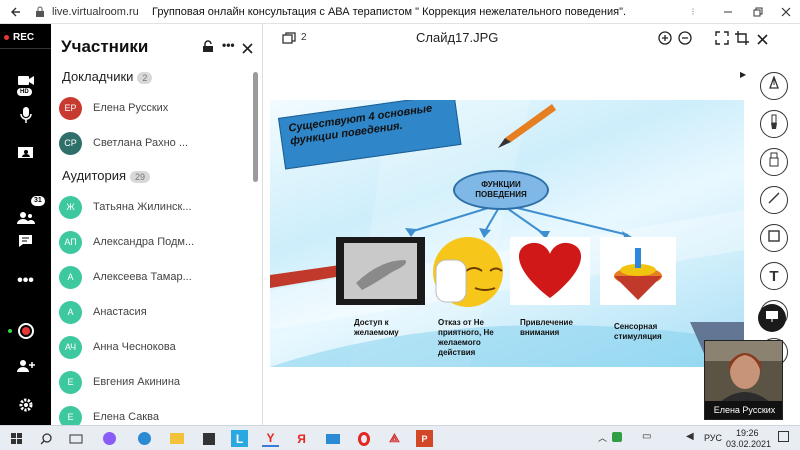 This screenshot has width=800, height=450. Describe the element at coordinates (363, 438) in the screenshot. I see `opera-icon` at that location.